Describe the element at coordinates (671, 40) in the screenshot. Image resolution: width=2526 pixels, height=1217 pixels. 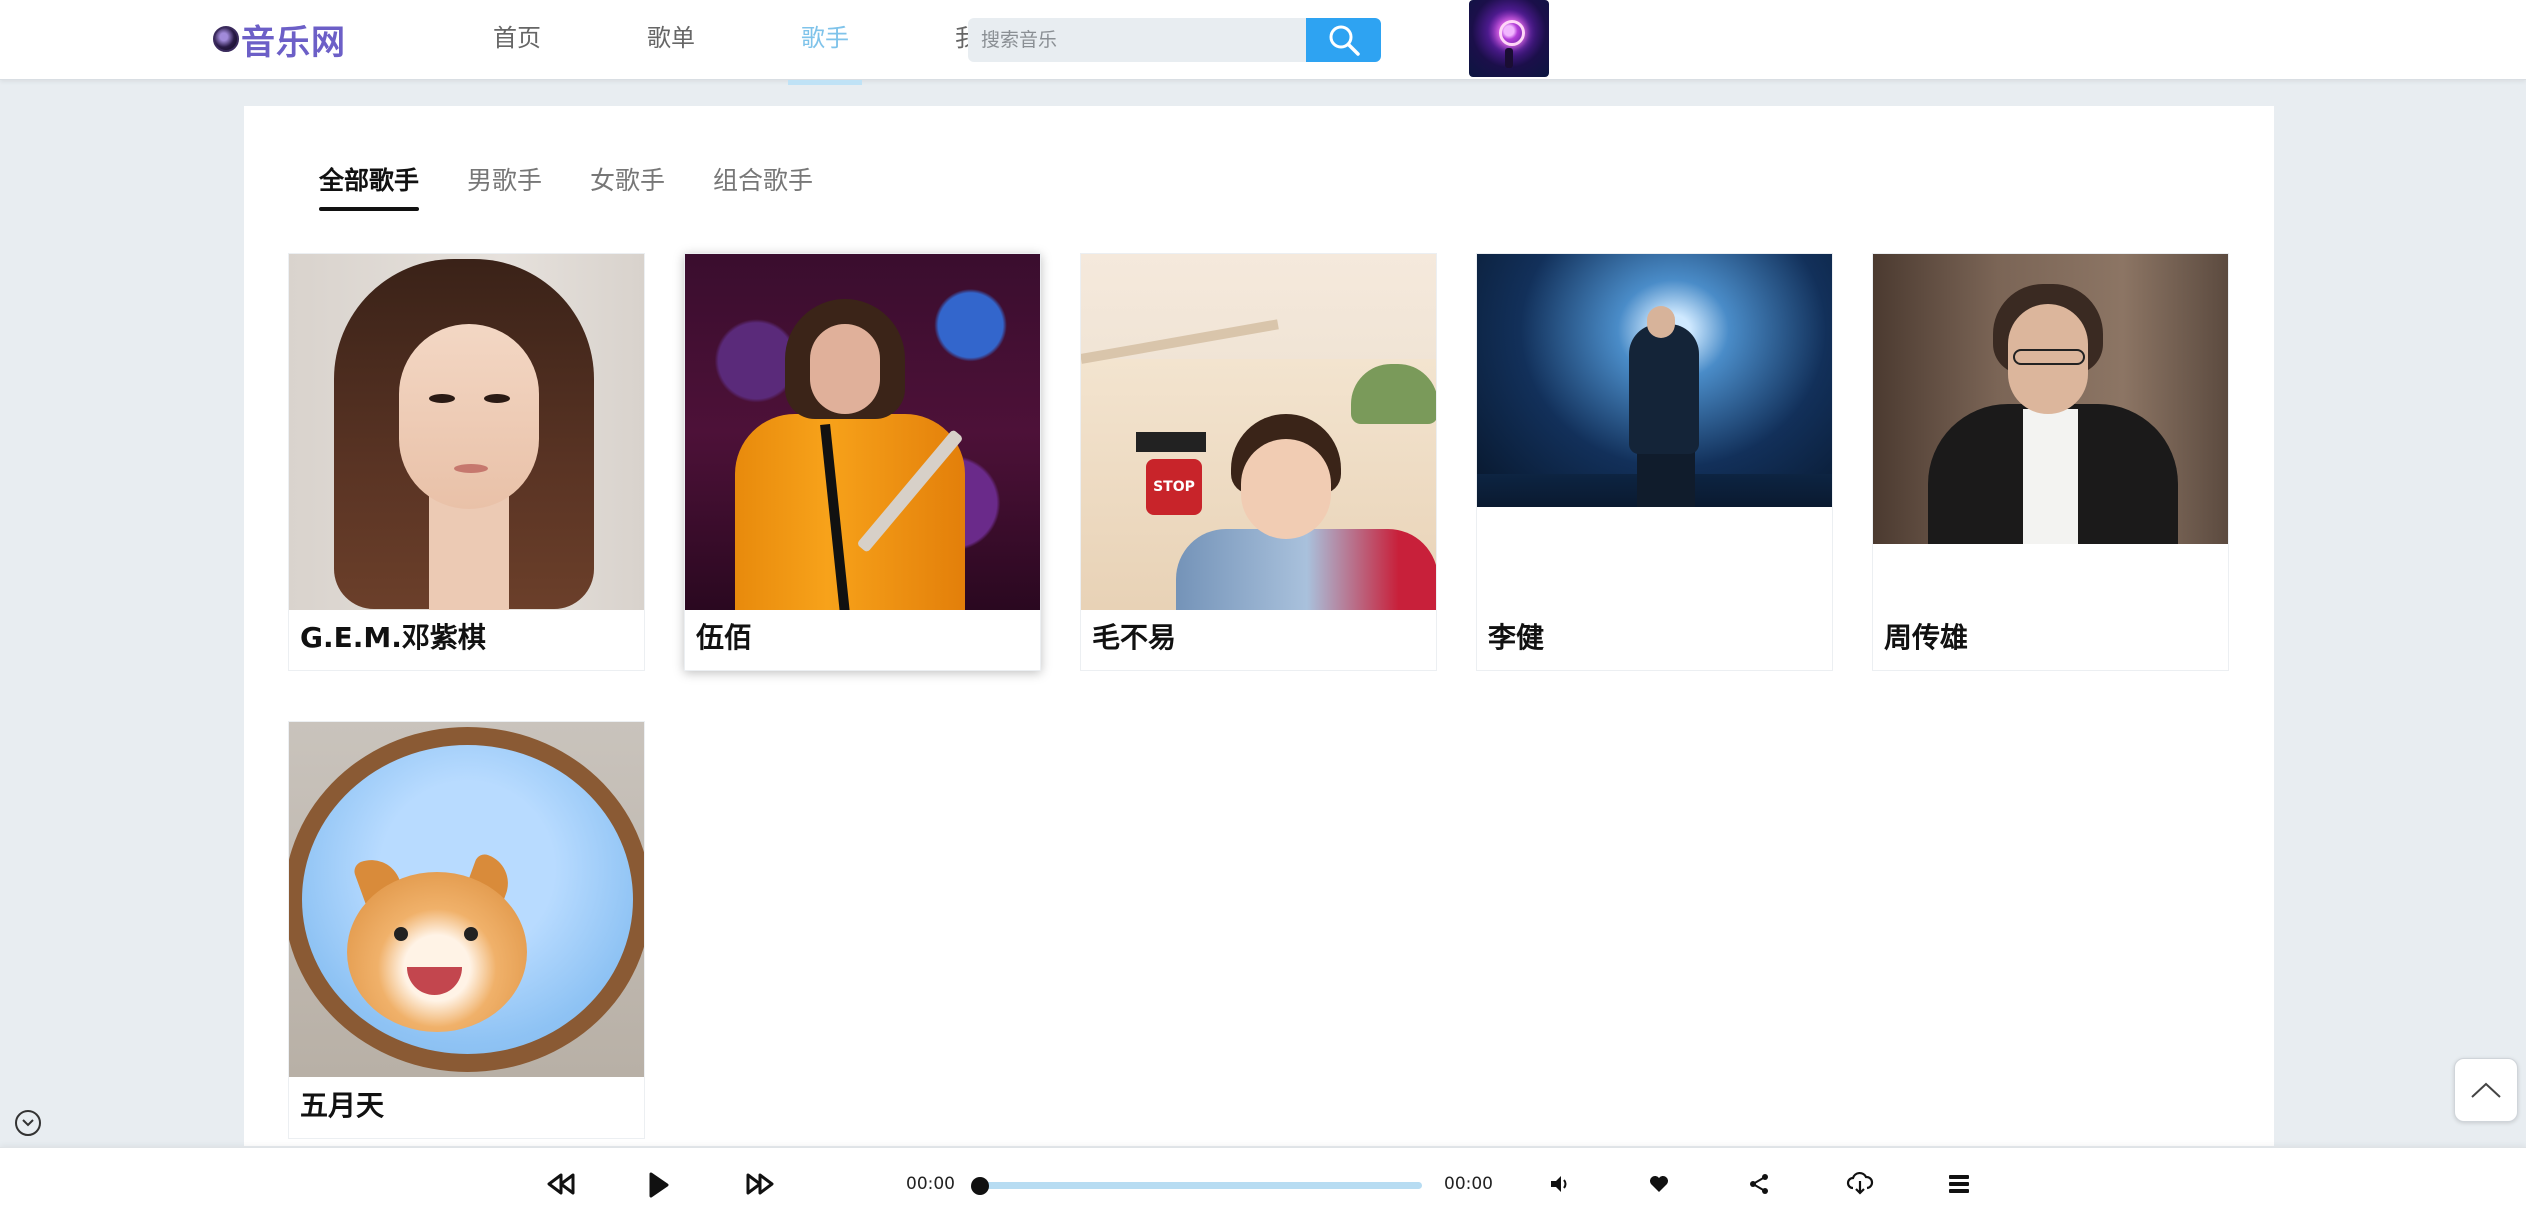
I see `nav-item-playlists: 歌单` at that location.